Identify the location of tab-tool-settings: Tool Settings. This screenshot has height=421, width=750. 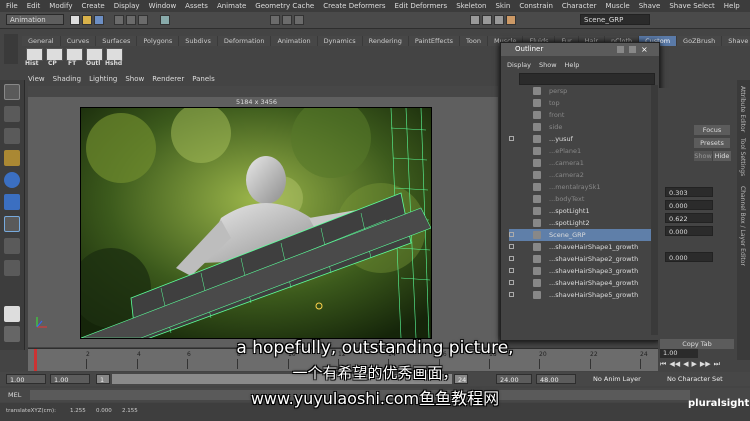
(742, 157).